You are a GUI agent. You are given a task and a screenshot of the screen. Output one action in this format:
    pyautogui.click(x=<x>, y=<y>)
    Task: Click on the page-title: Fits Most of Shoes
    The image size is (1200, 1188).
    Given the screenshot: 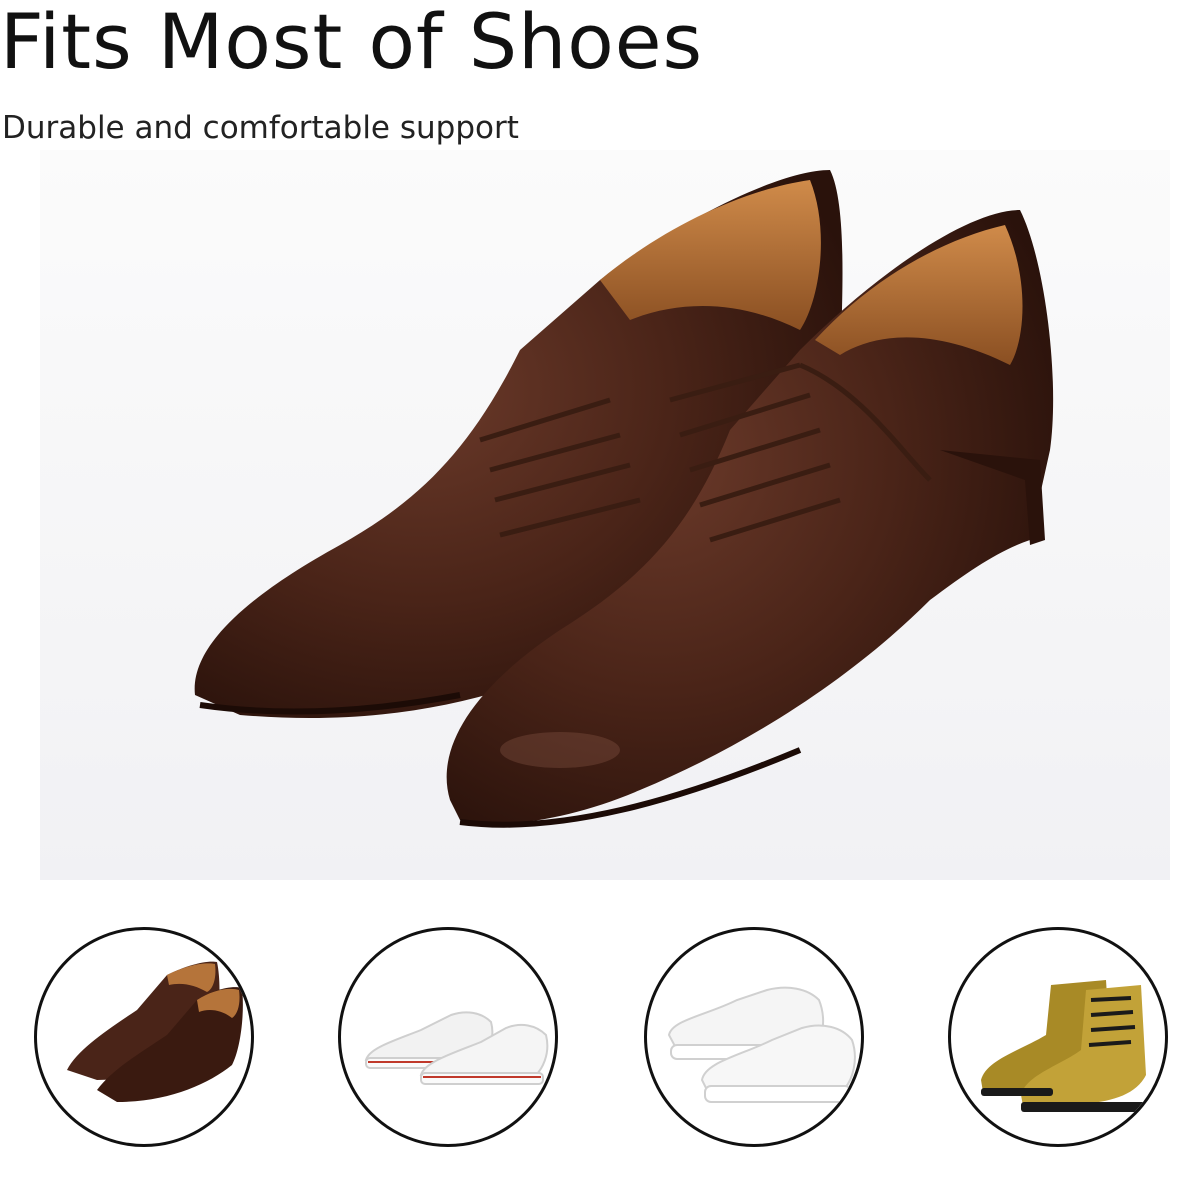 What is the action you would take?
    pyautogui.click(x=352, y=43)
    